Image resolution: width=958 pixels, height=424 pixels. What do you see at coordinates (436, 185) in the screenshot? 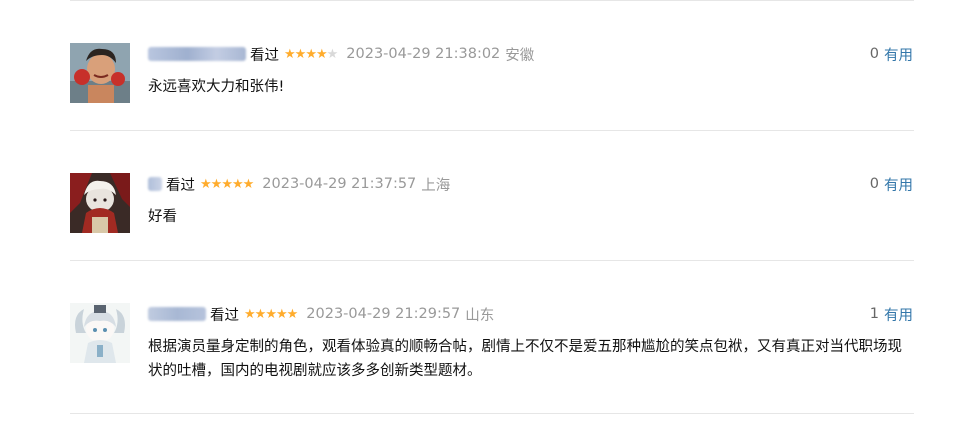
I see `comment-location: 上海` at bounding box center [436, 185].